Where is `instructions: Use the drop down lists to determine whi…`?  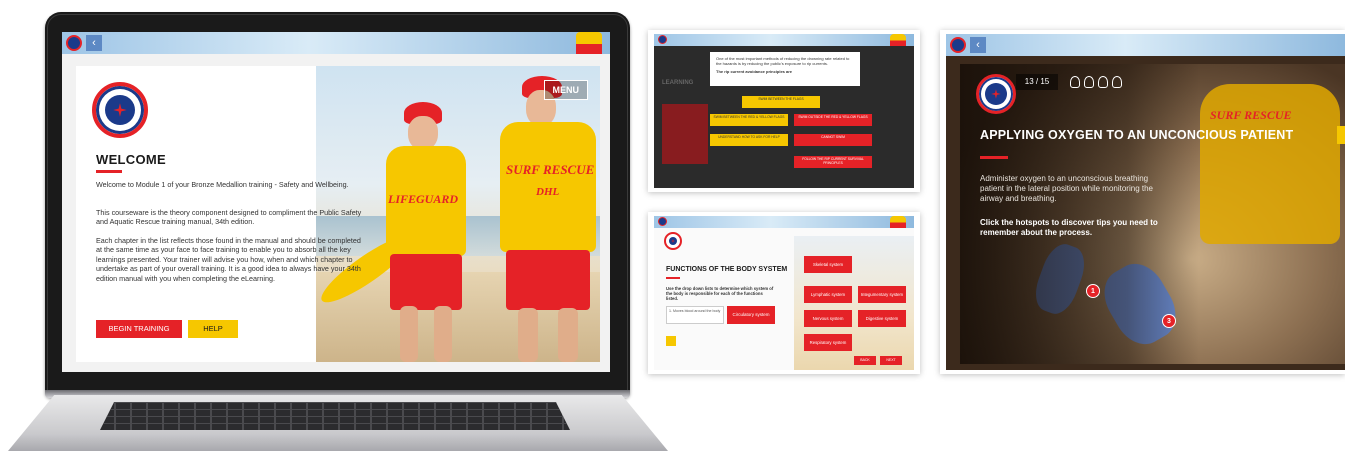
instructions: Use the drop down lists to determine whi… is located at coordinates (720, 293).